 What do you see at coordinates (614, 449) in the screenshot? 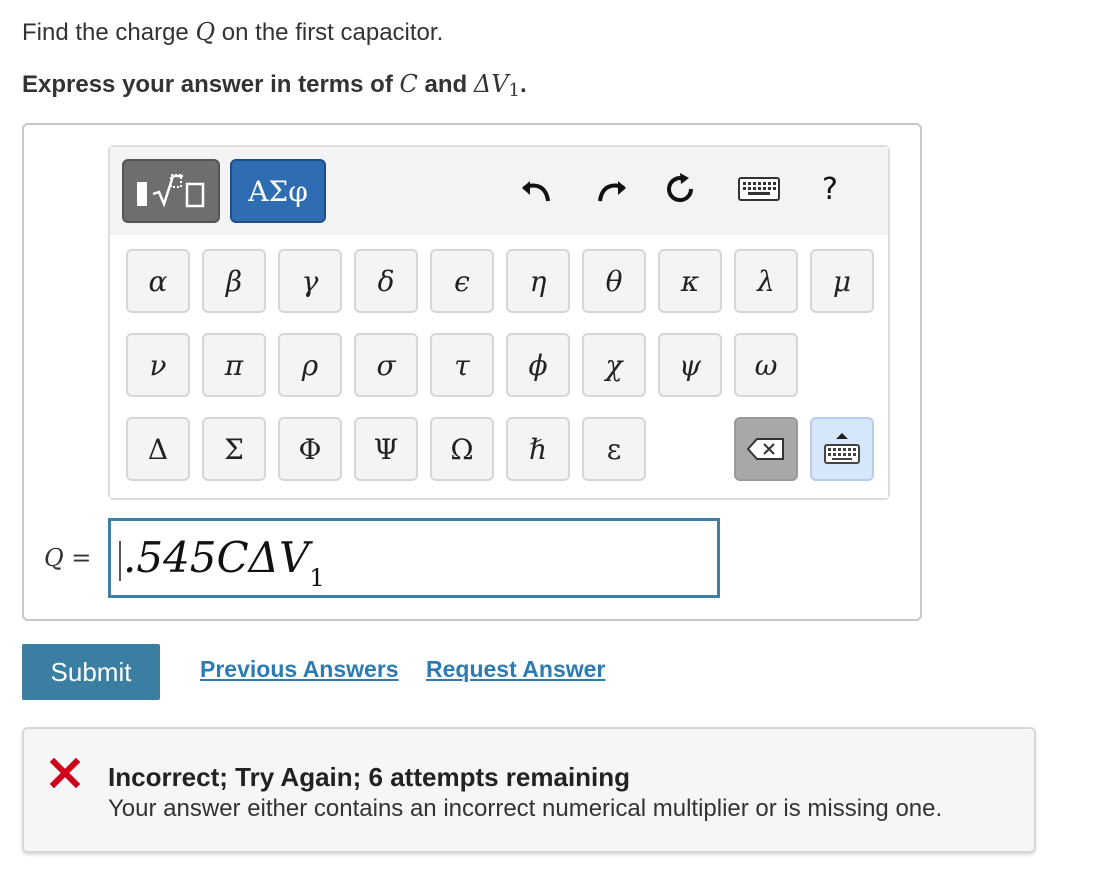
I see `greek-key: ε` at bounding box center [614, 449].